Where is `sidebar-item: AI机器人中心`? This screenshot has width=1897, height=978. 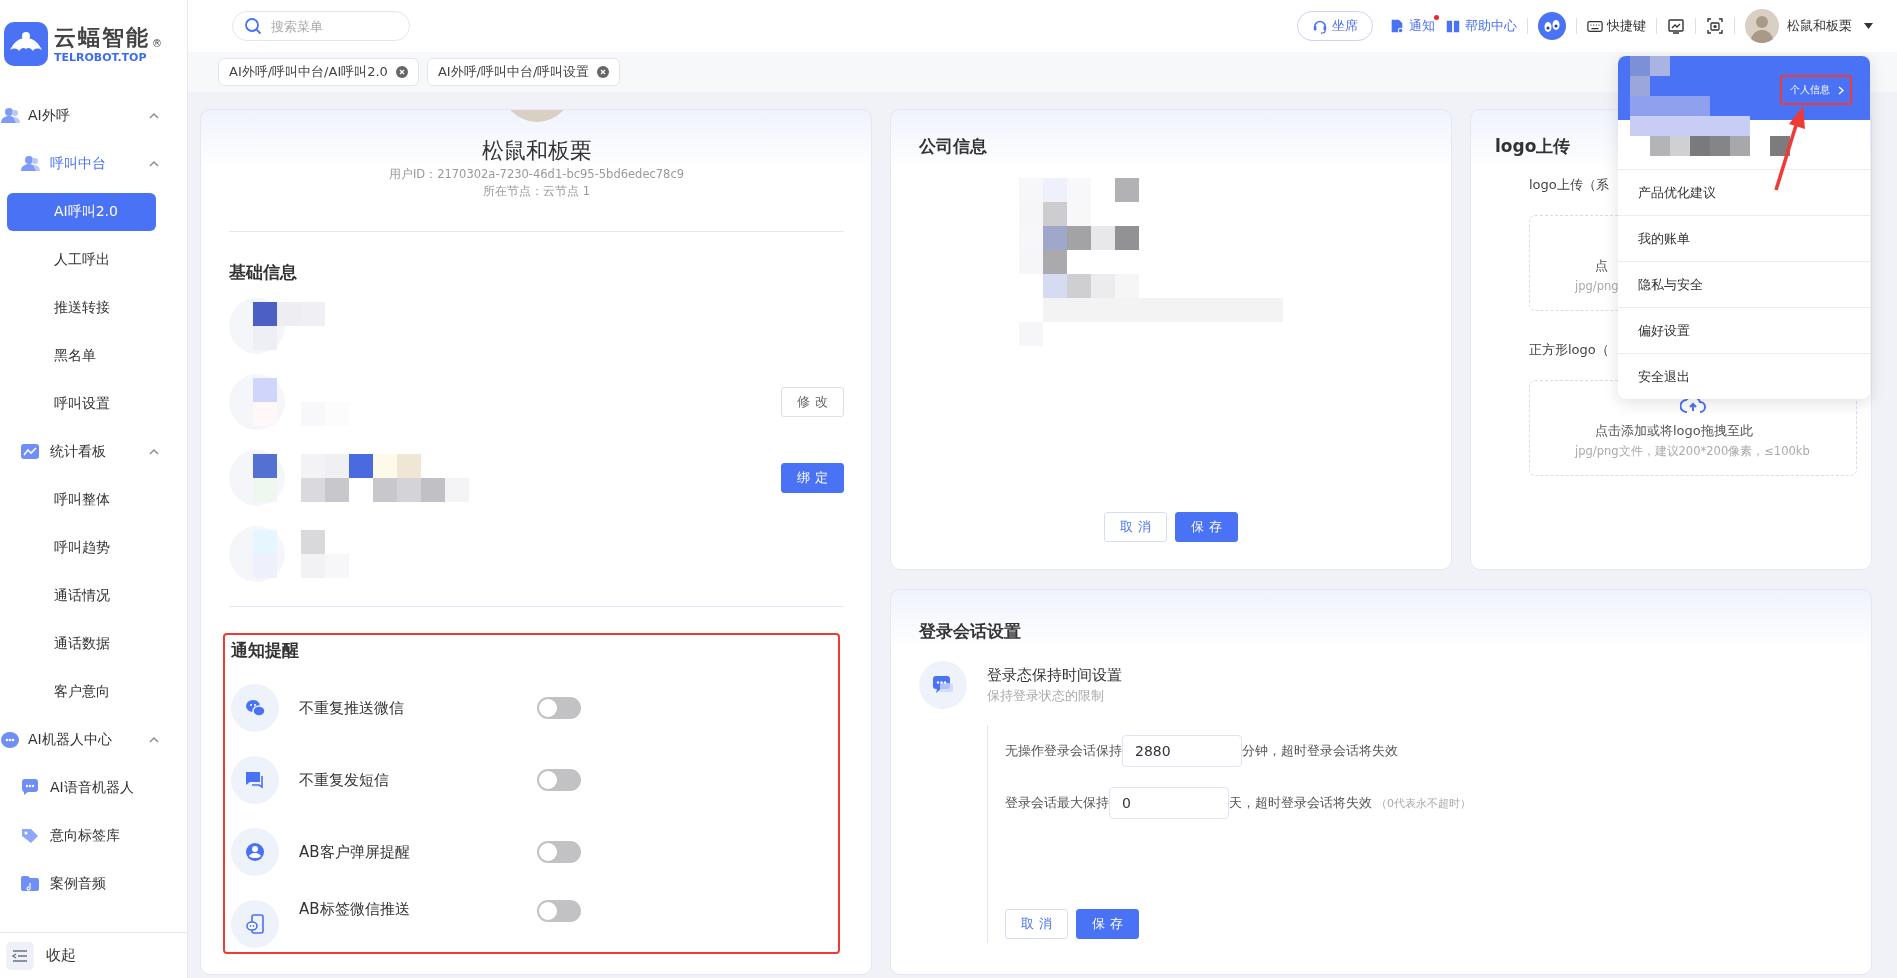
sidebar-item: AI机器人中心 is located at coordinates (93, 740).